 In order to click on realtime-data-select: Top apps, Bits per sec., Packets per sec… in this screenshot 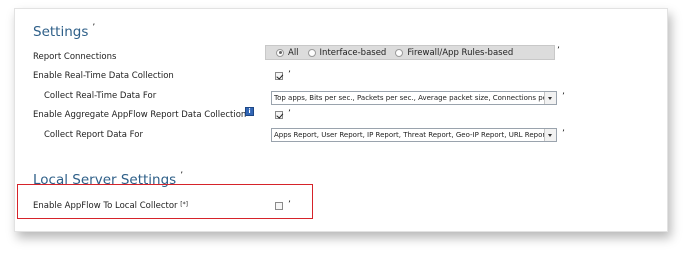, I will do `click(414, 98)`.